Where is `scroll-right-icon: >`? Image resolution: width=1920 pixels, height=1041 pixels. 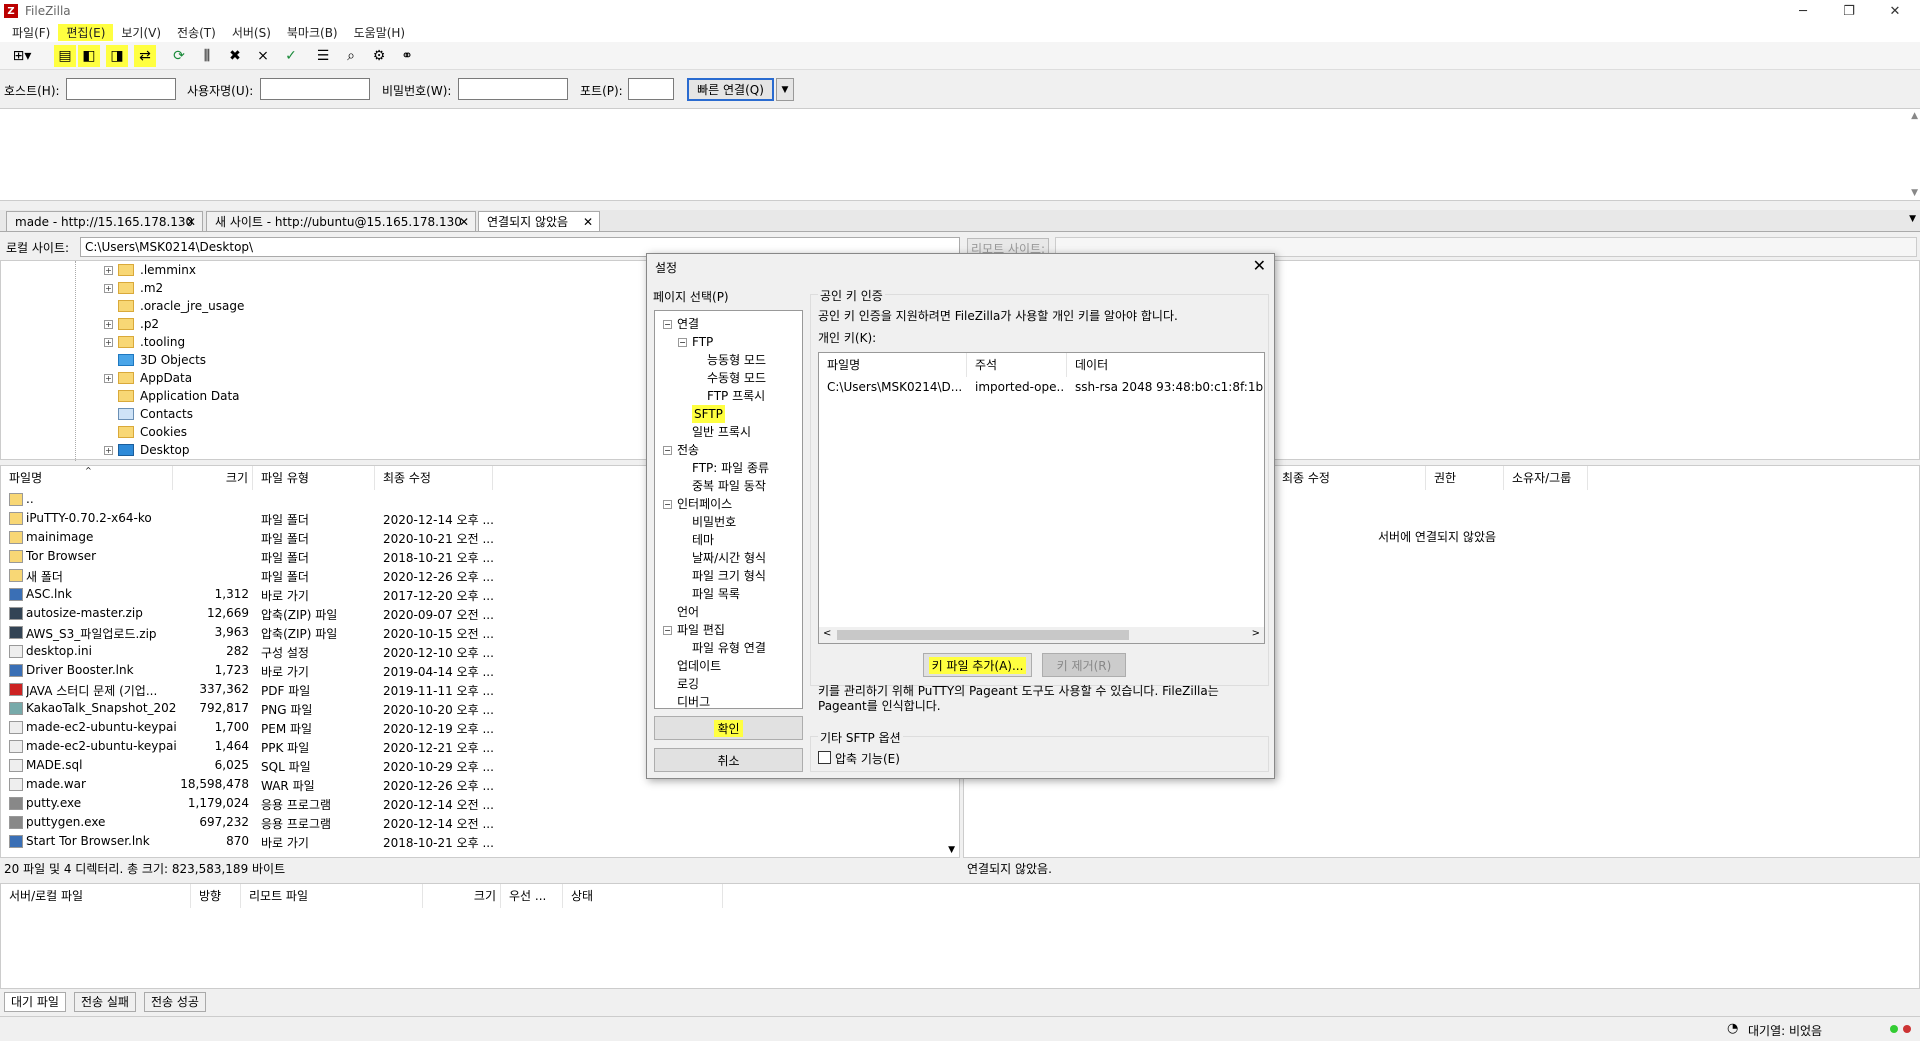 scroll-right-icon: > is located at coordinates (1256, 633).